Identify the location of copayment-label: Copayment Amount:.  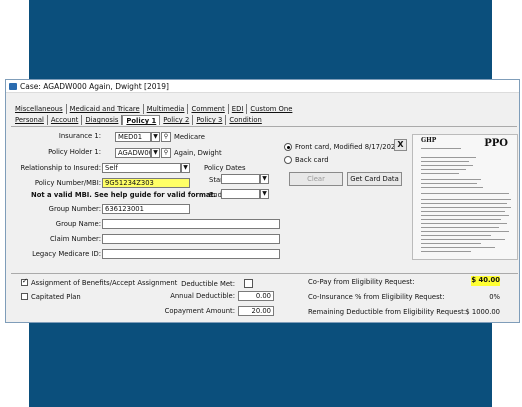
(199, 311).